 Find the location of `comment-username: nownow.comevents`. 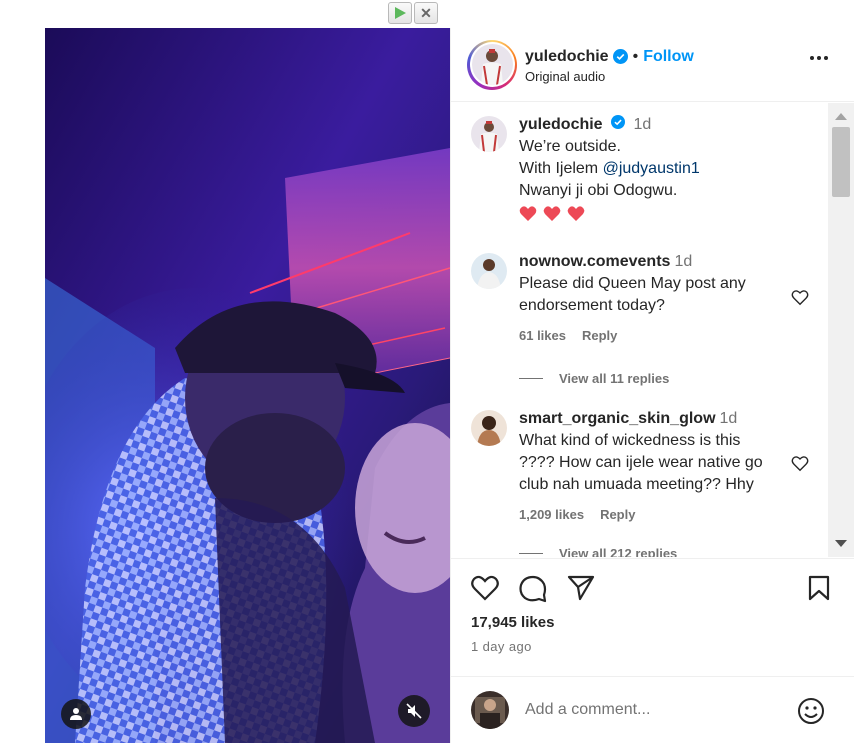

comment-username: nownow.comevents is located at coordinates (594, 261).